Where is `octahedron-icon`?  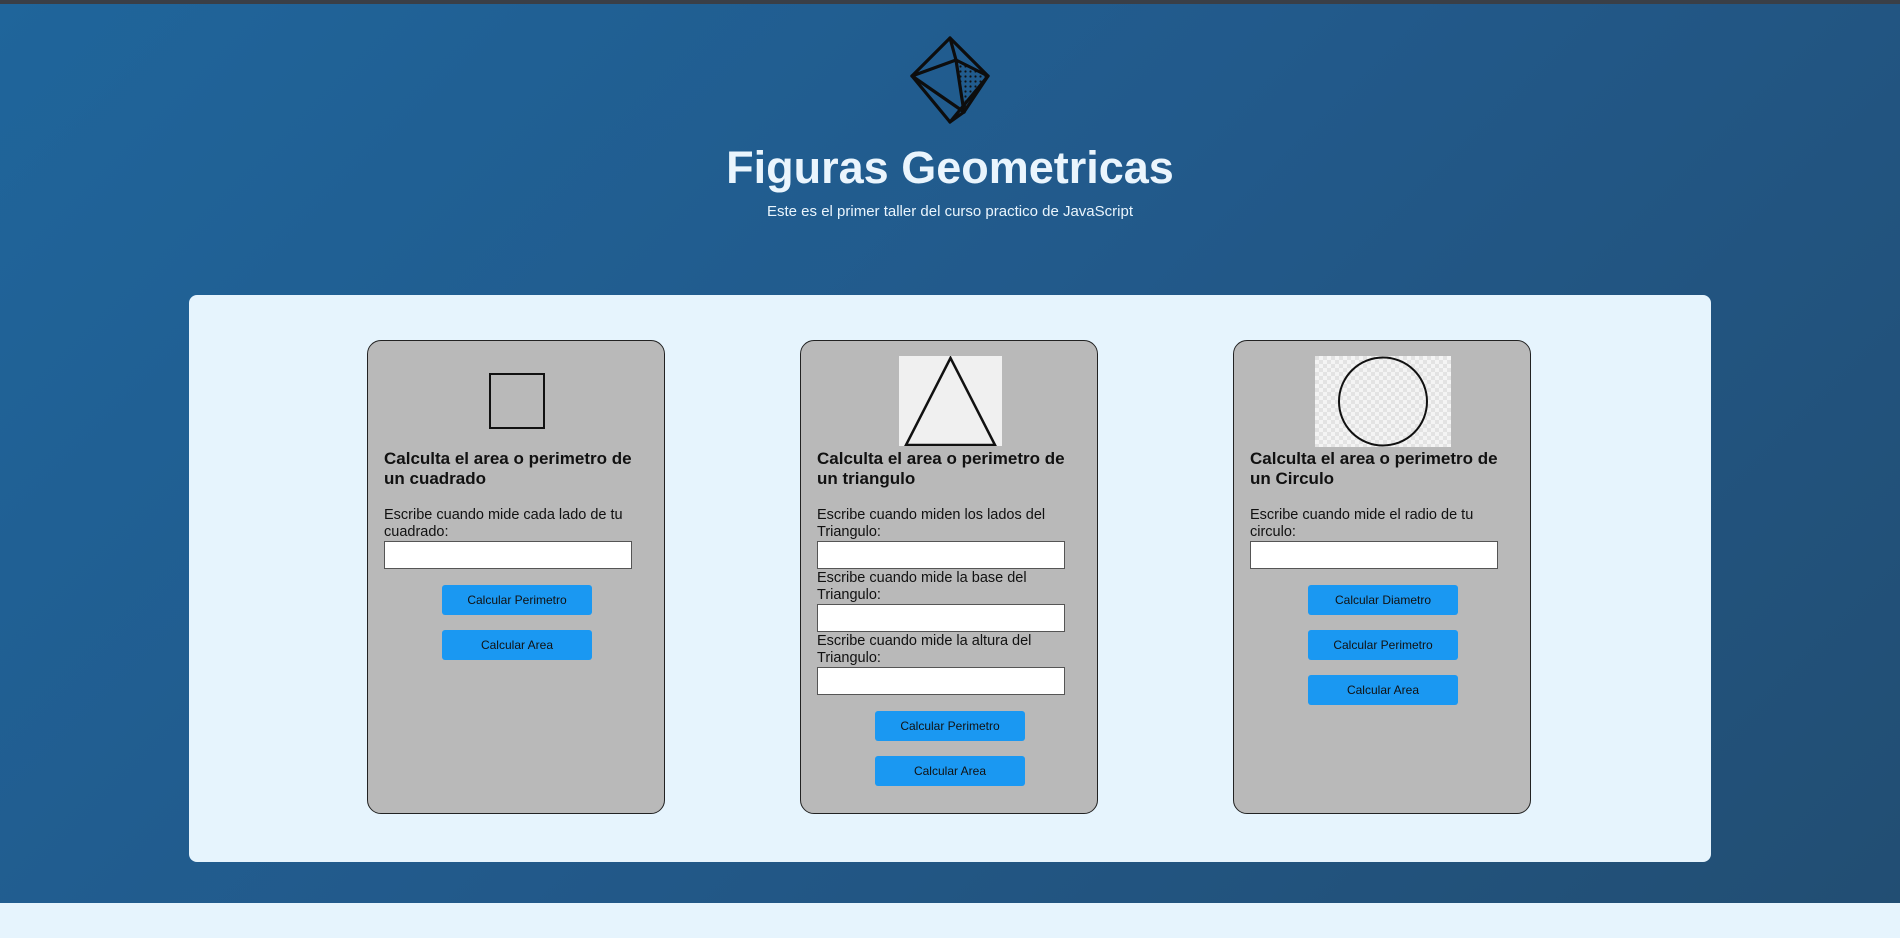 octahedron-icon is located at coordinates (950, 80).